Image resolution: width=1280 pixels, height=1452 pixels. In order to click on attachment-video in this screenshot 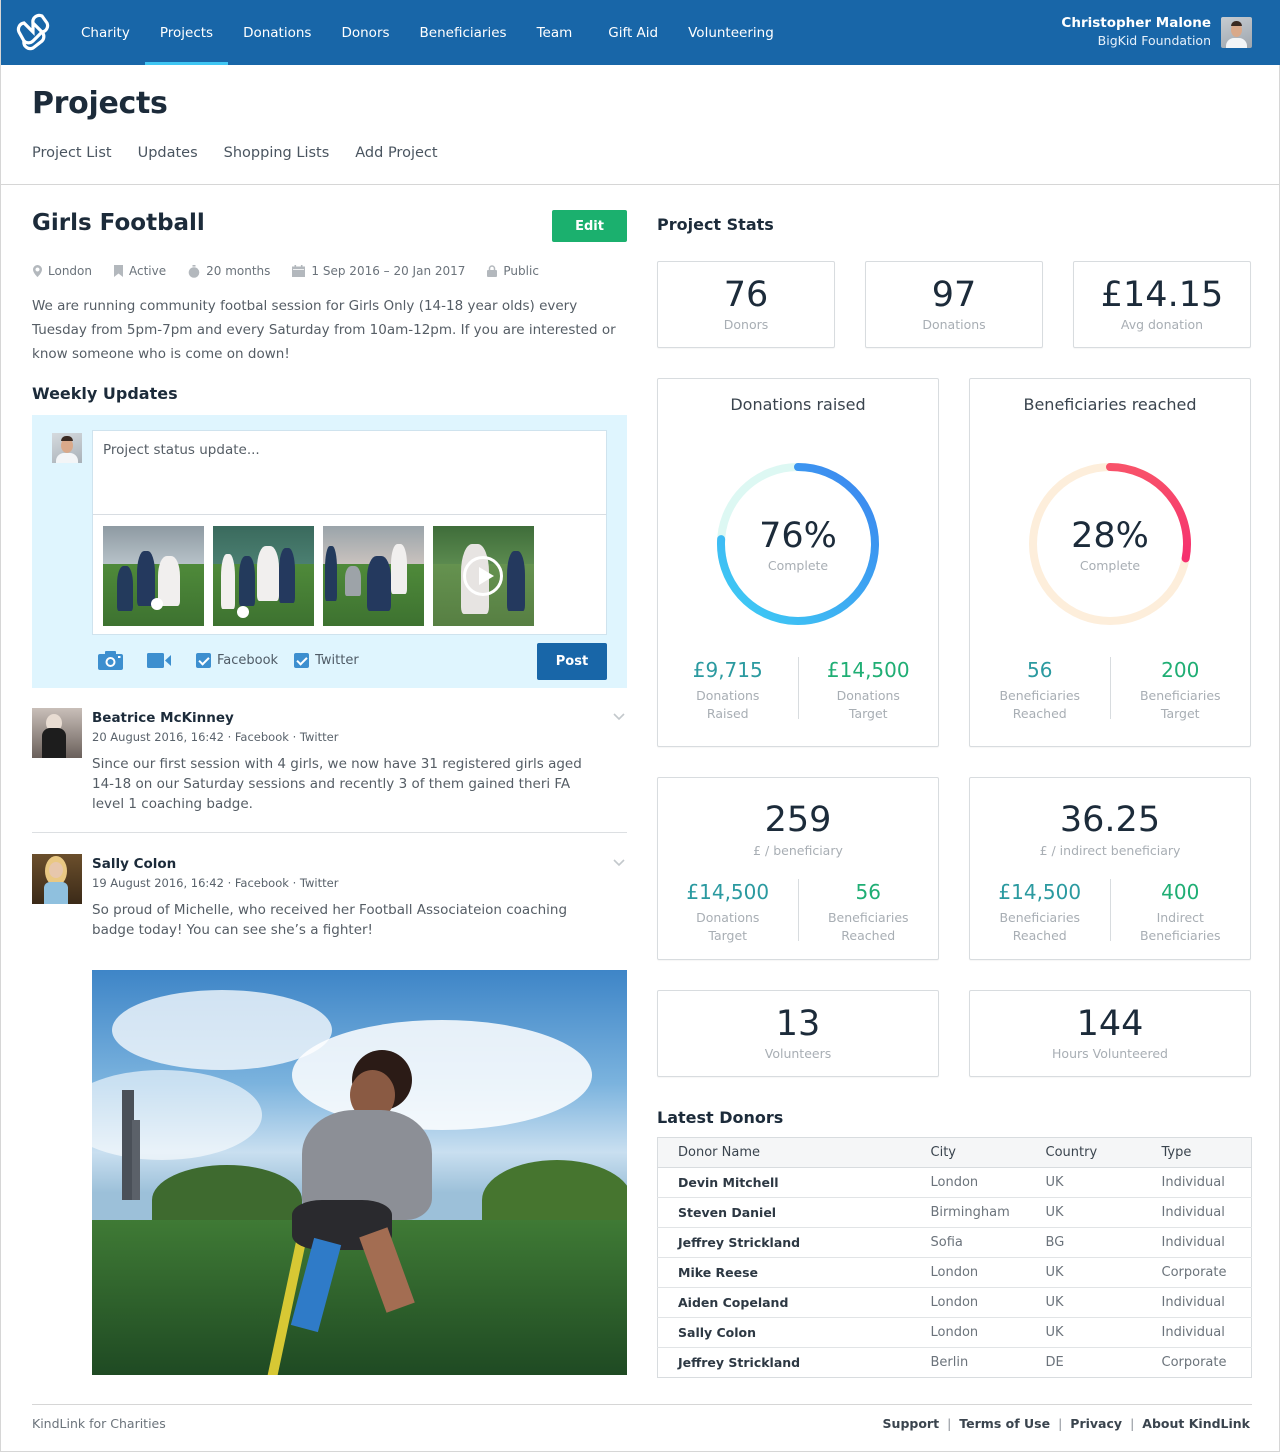, I will do `click(483, 576)`.